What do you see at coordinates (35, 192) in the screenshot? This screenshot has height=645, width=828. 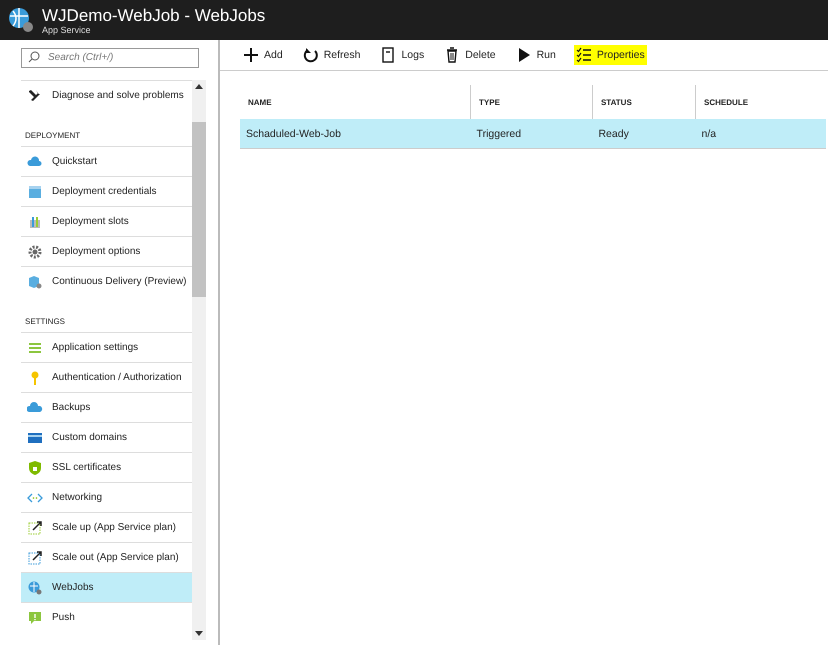 I see `credentials-icon` at bounding box center [35, 192].